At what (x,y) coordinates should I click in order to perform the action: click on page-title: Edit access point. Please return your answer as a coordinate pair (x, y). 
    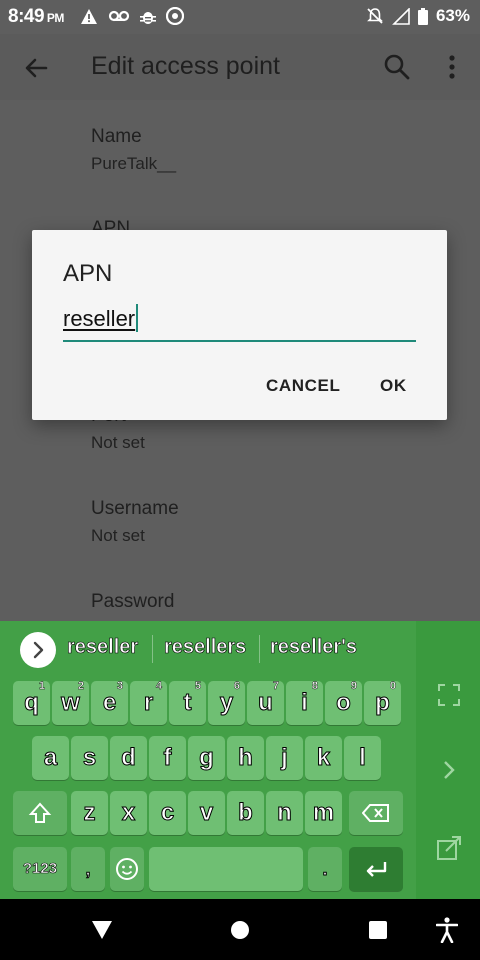
    Looking at the image, I should click on (185, 66).